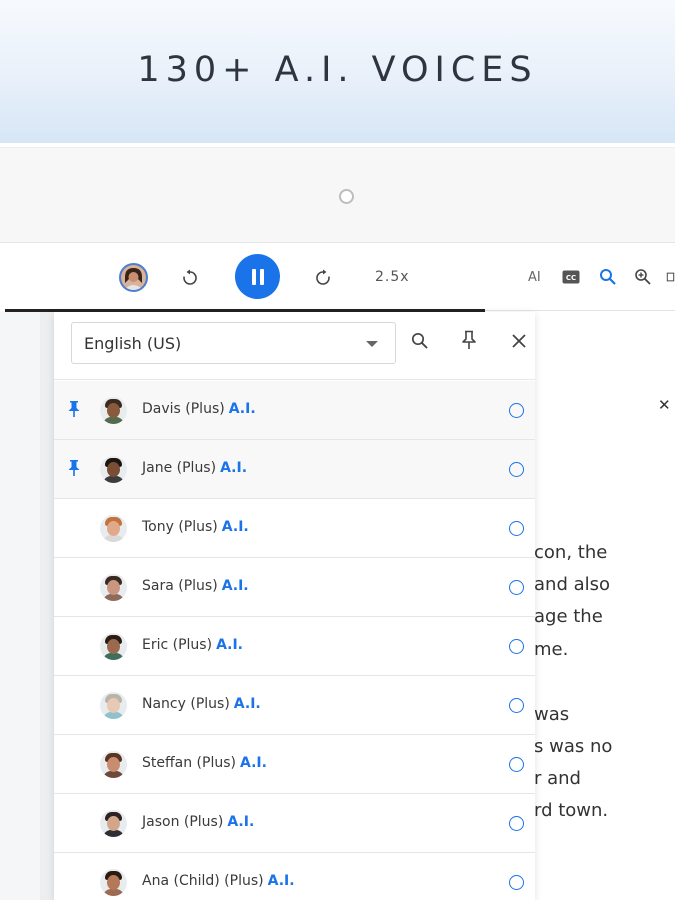  Describe the element at coordinates (190, 278) in the screenshot. I see `rewind-icon` at that location.